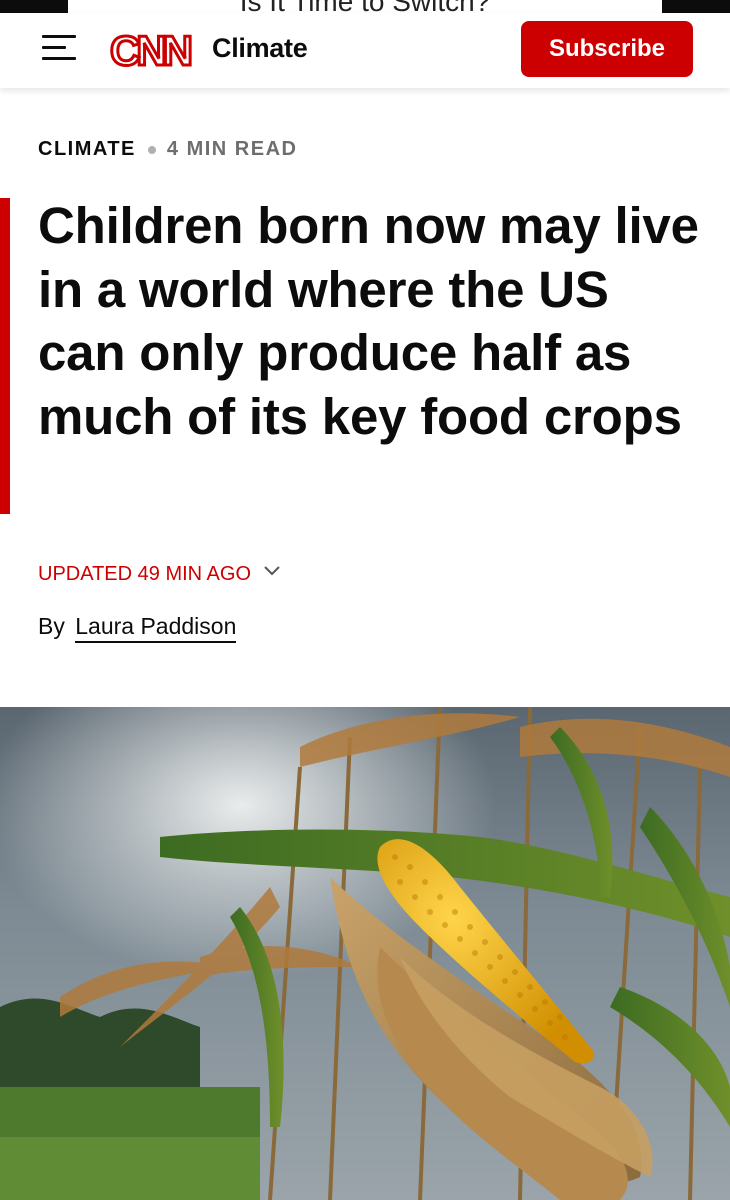 This screenshot has height=1200, width=730. What do you see at coordinates (145, 574) in the screenshot?
I see `updated-label: UPDATED 49 MIN AGO` at bounding box center [145, 574].